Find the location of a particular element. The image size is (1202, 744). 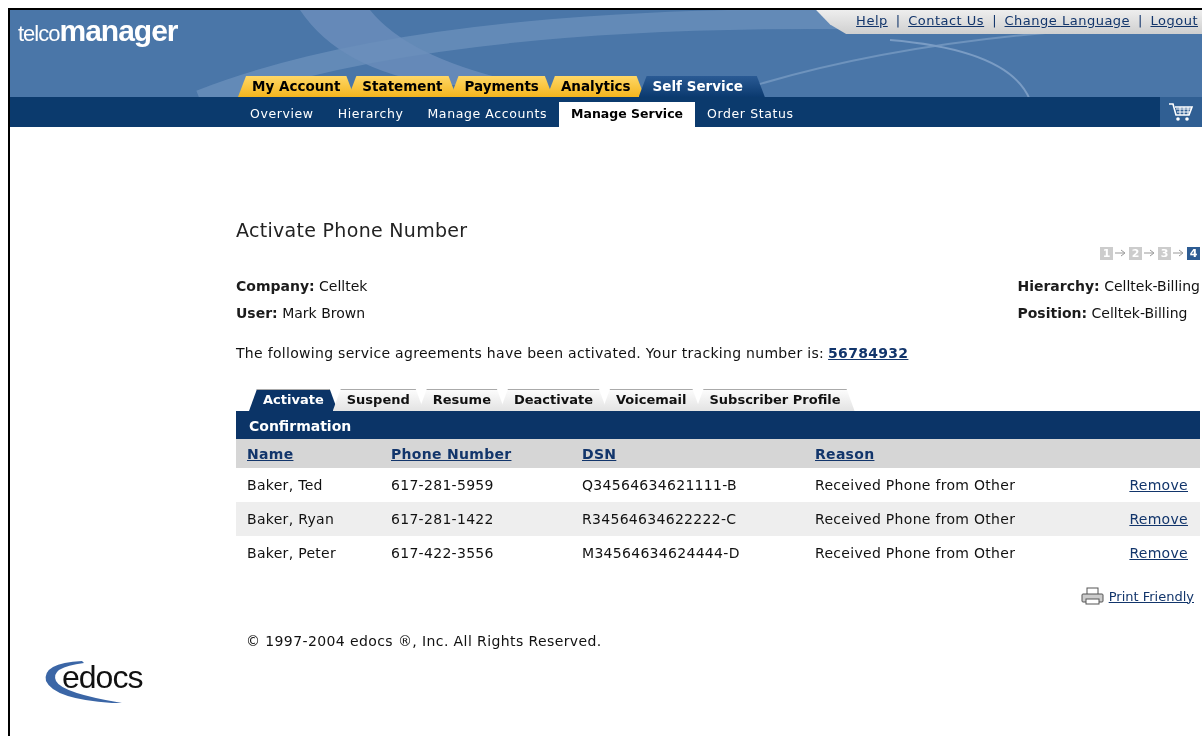

header-link: Help is located at coordinates (872, 20).